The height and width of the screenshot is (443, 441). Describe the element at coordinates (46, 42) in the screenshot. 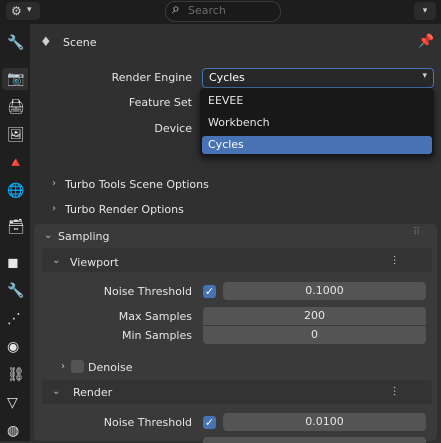

I see `scene-icon: ♦` at that location.